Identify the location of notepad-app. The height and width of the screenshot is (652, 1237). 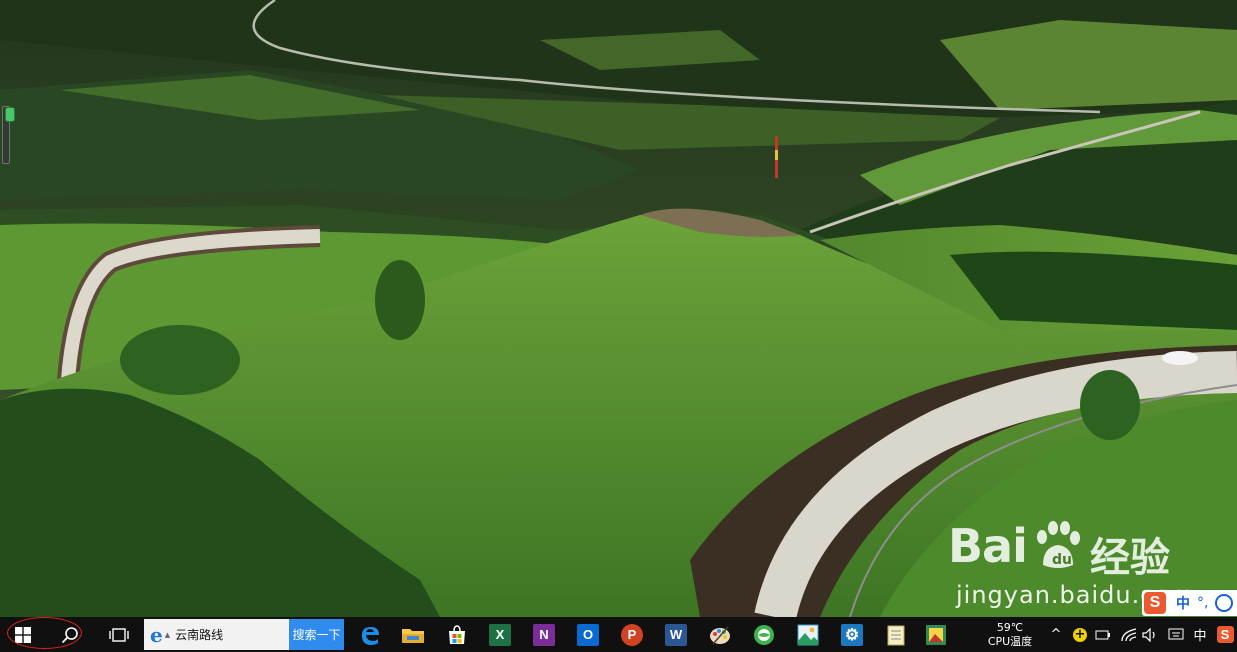
(896, 634).